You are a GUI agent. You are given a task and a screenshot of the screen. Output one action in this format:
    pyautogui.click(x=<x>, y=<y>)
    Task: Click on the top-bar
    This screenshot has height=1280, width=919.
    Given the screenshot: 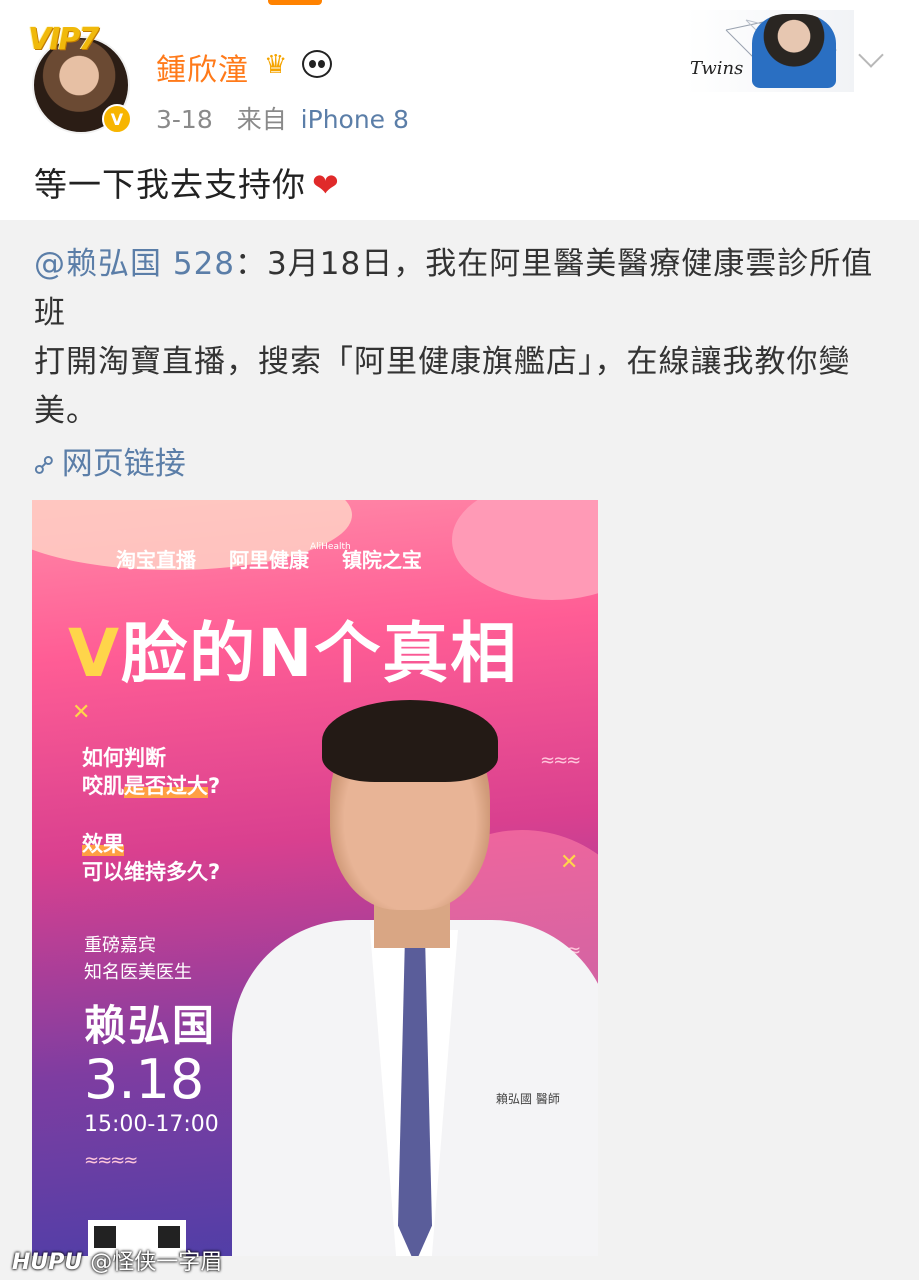 What is the action you would take?
    pyautogui.click(x=459, y=4)
    